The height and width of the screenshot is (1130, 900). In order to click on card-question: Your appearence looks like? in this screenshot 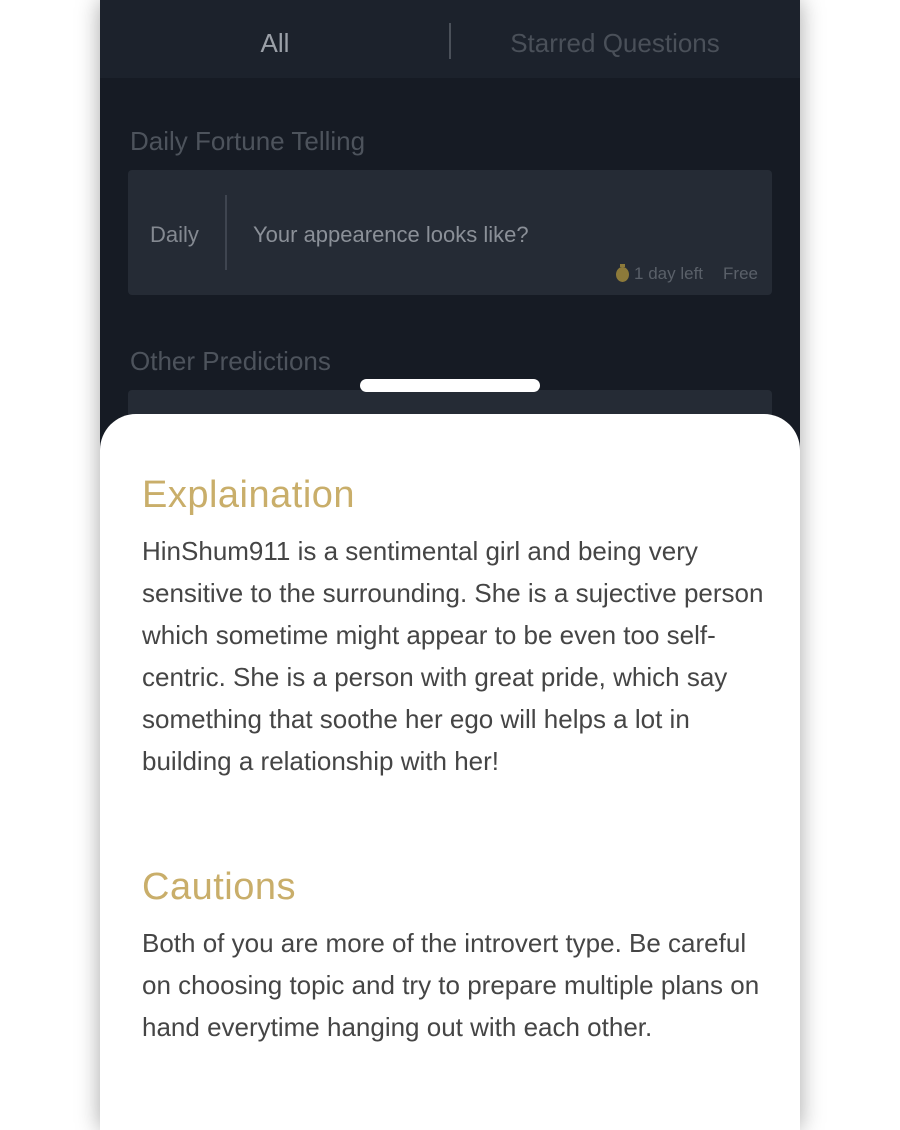, I will do `click(391, 234)`.